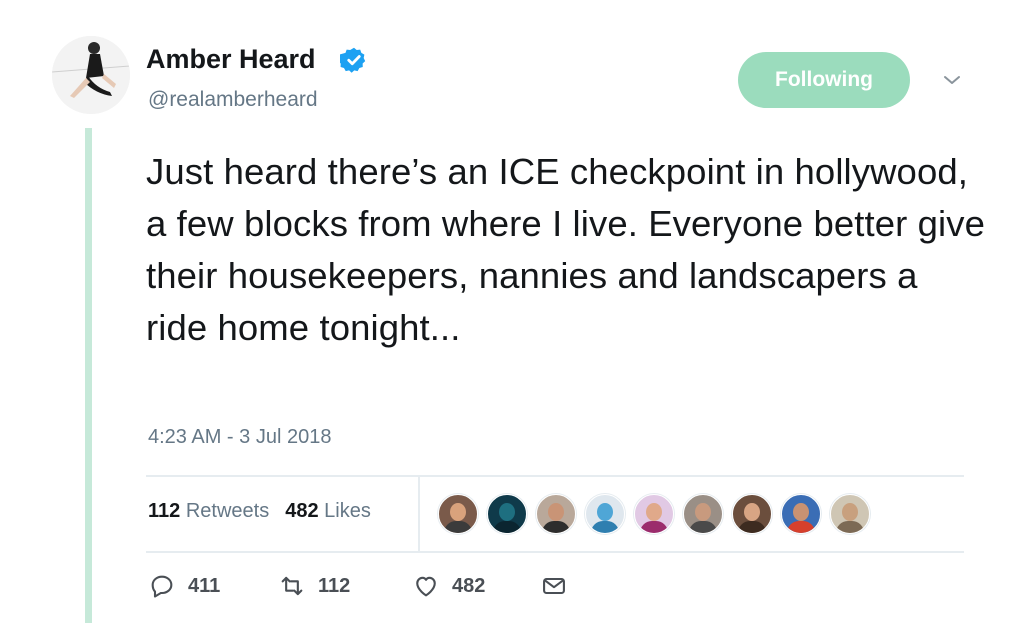  Describe the element at coordinates (227, 511) in the screenshot. I see `retweets-label: Retweets` at that location.